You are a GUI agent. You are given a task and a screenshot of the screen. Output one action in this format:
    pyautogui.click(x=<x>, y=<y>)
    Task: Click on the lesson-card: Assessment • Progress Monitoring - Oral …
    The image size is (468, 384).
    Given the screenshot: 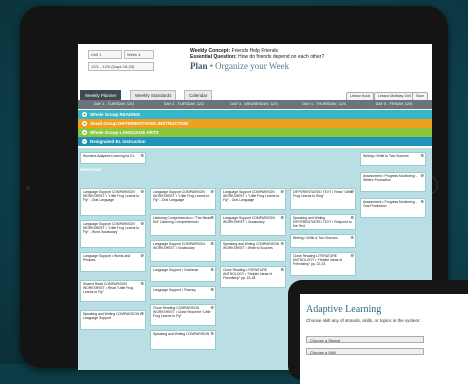 What is the action you would take?
    pyautogui.click(x=393, y=208)
    